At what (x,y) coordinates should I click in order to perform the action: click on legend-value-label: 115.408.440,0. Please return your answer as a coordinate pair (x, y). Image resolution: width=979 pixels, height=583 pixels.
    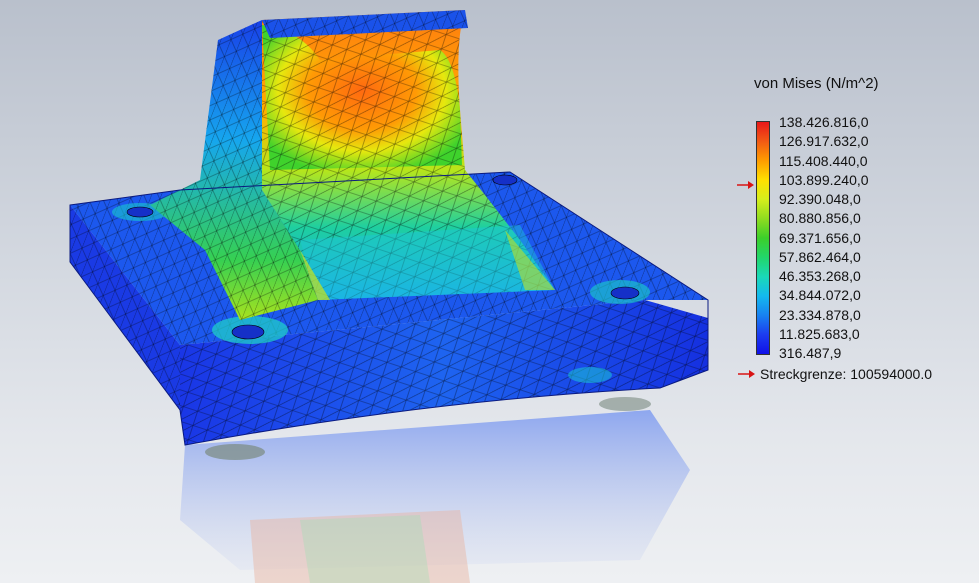
    Looking at the image, I should click on (823, 160).